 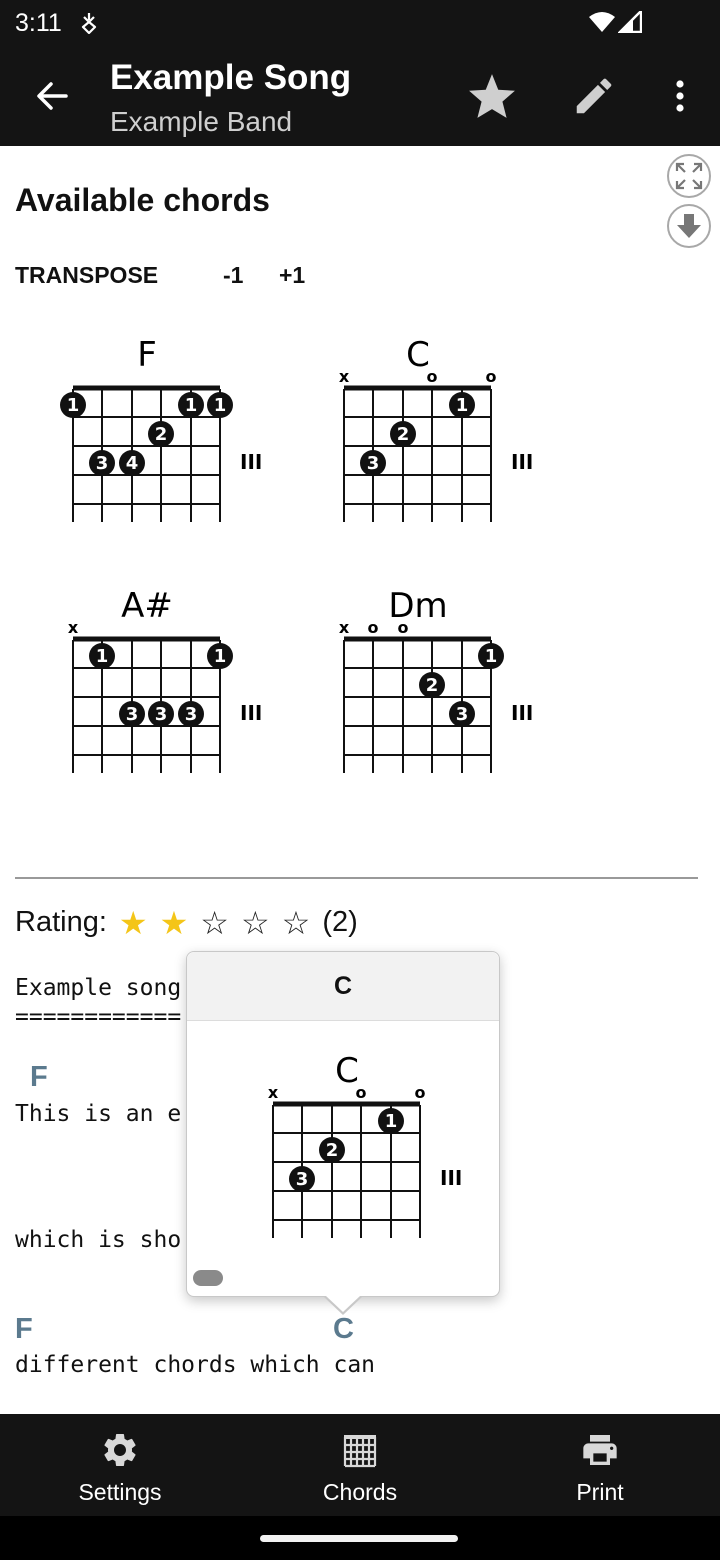 I want to click on data-saver-icon, so click(x=89, y=23).